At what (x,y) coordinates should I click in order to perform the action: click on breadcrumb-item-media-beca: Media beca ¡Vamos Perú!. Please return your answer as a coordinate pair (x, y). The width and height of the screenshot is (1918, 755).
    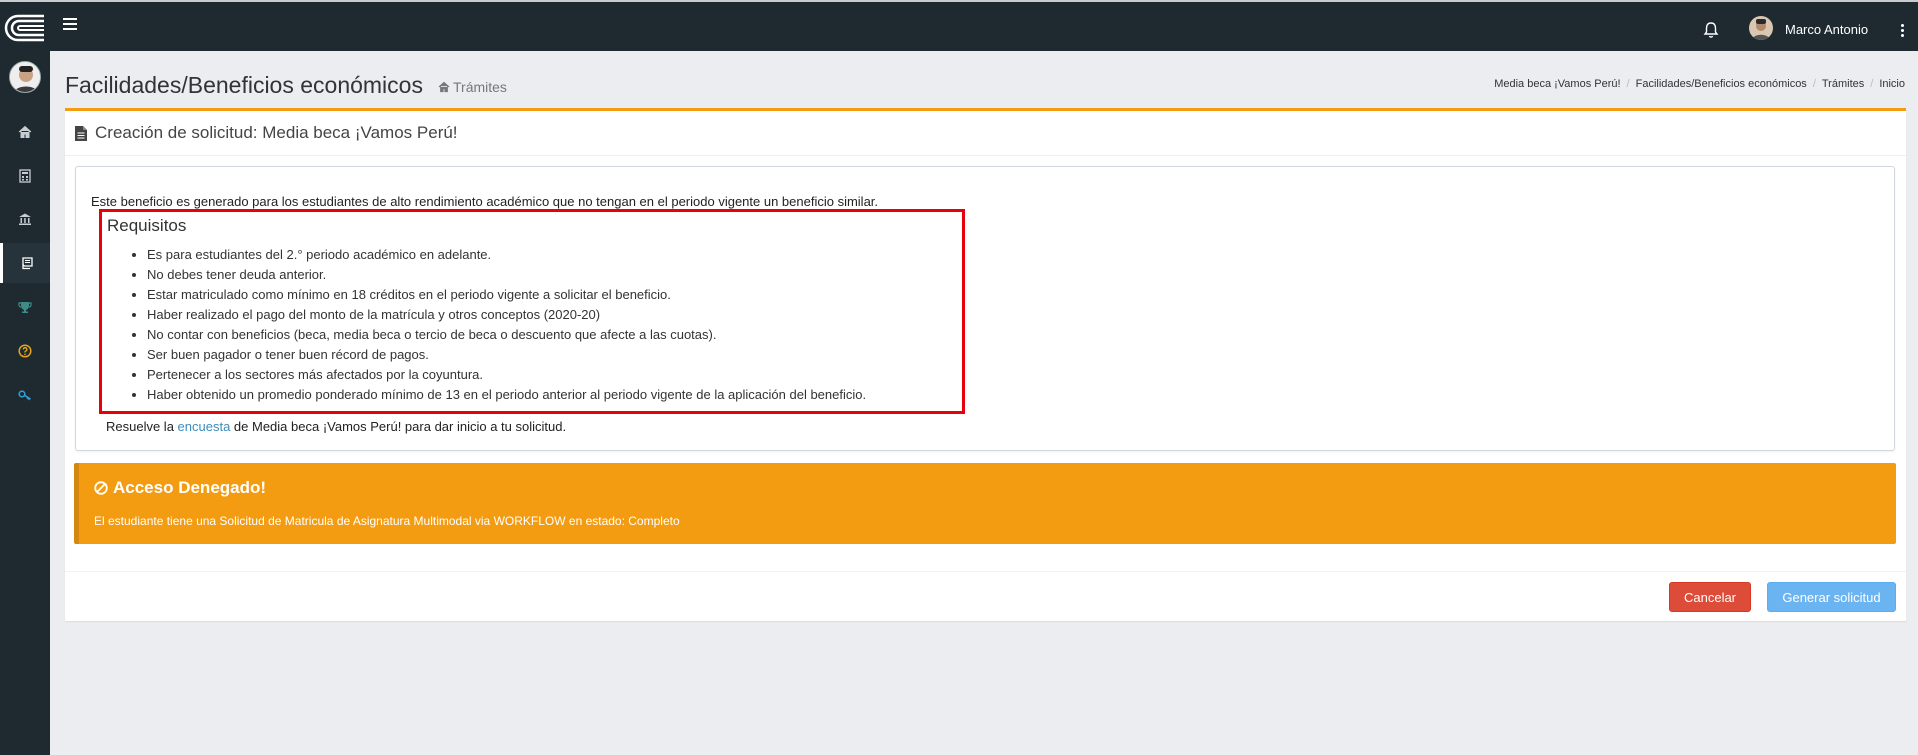
    Looking at the image, I should click on (1557, 84).